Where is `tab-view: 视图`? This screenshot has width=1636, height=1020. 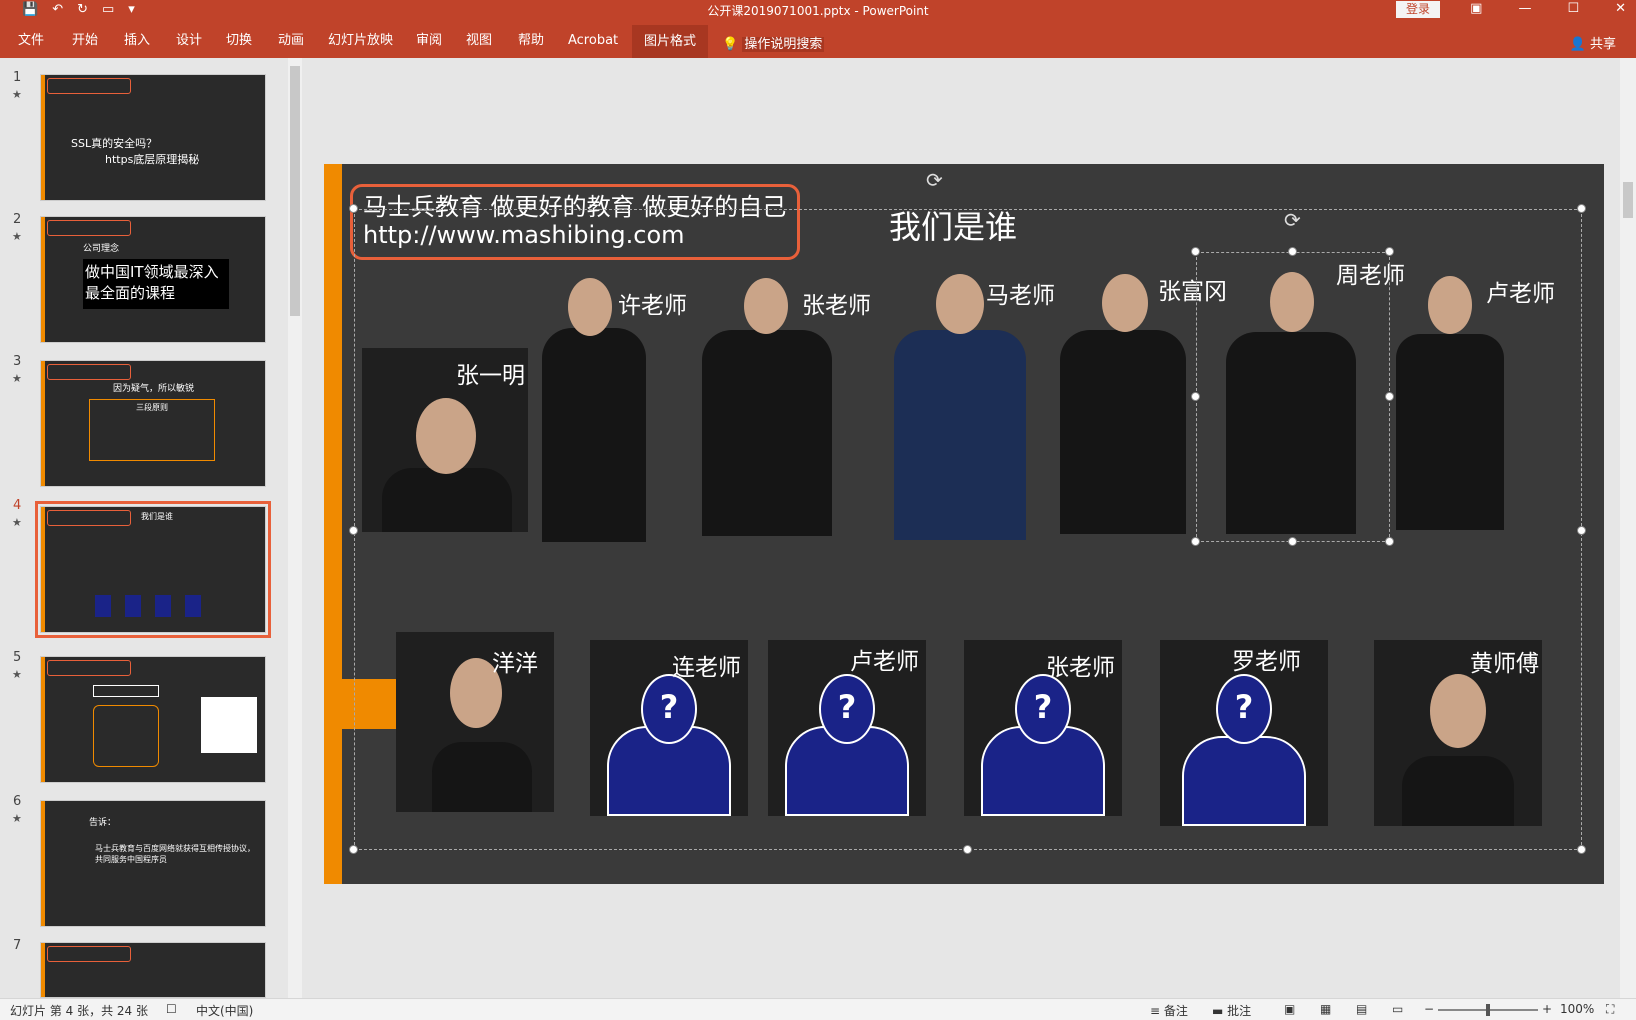 tab-view: 视图 is located at coordinates (479, 41).